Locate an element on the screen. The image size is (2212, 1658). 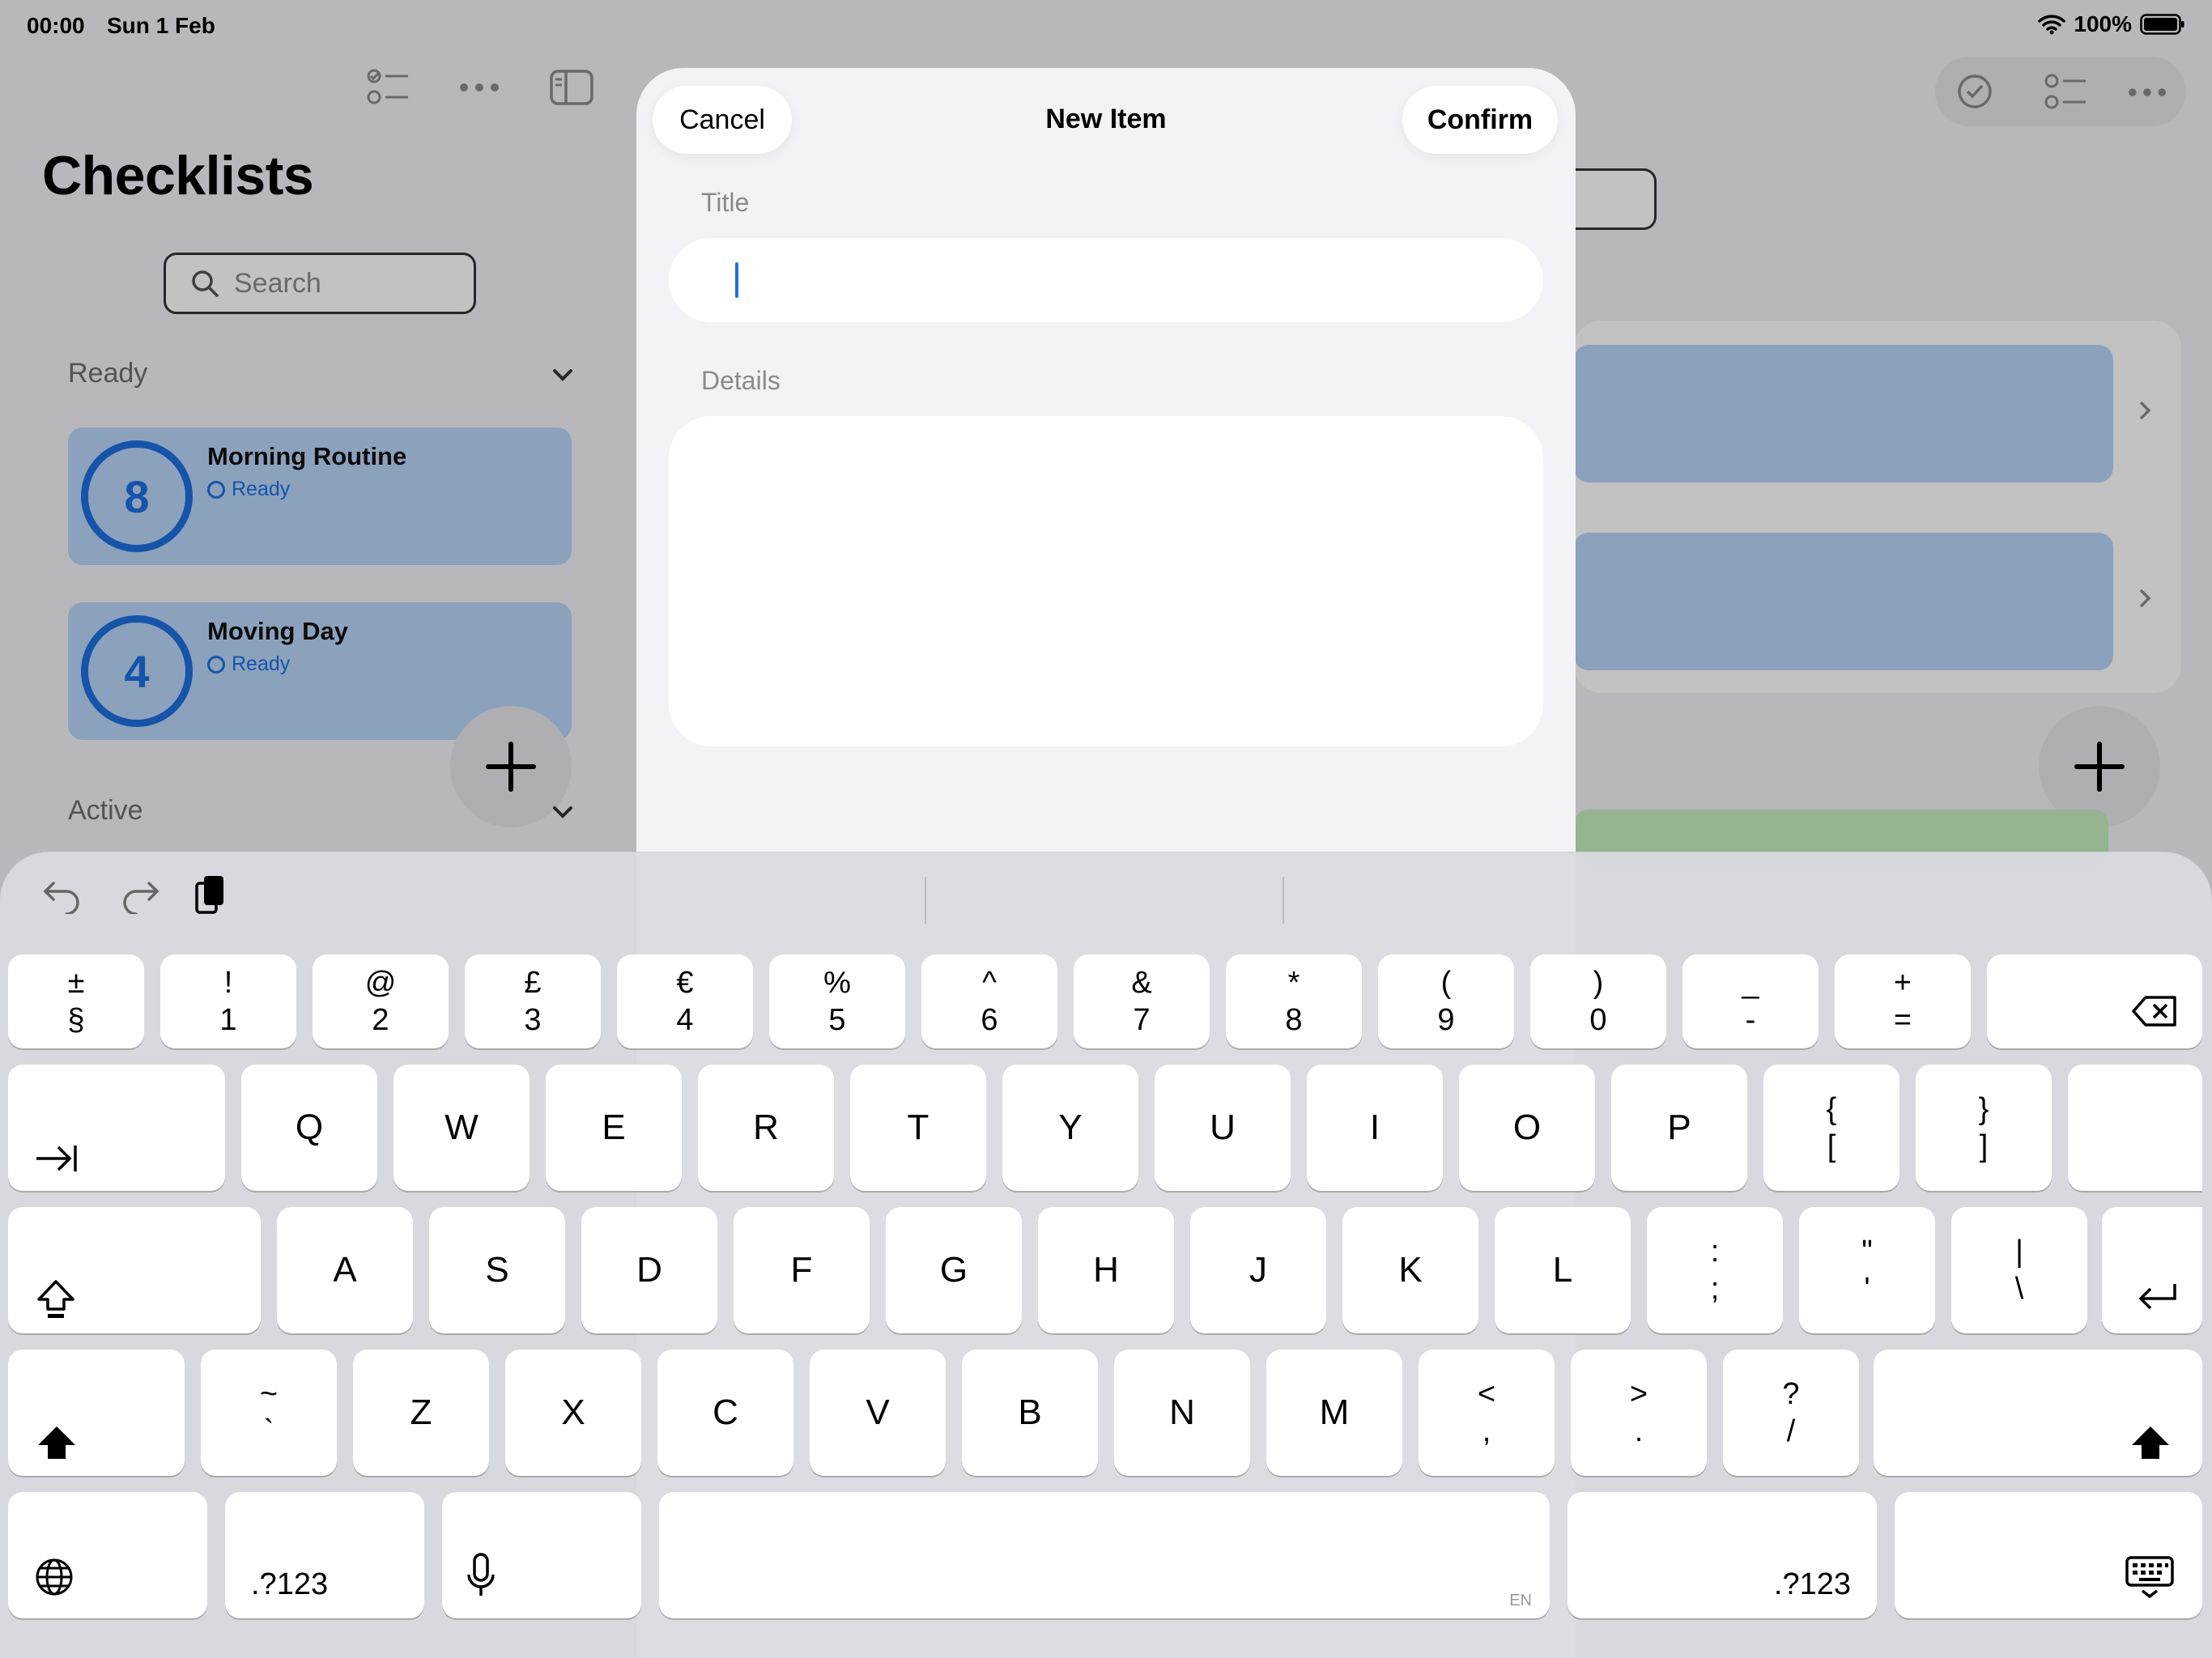
key-shift-label: & is located at coordinates (1142, 983).